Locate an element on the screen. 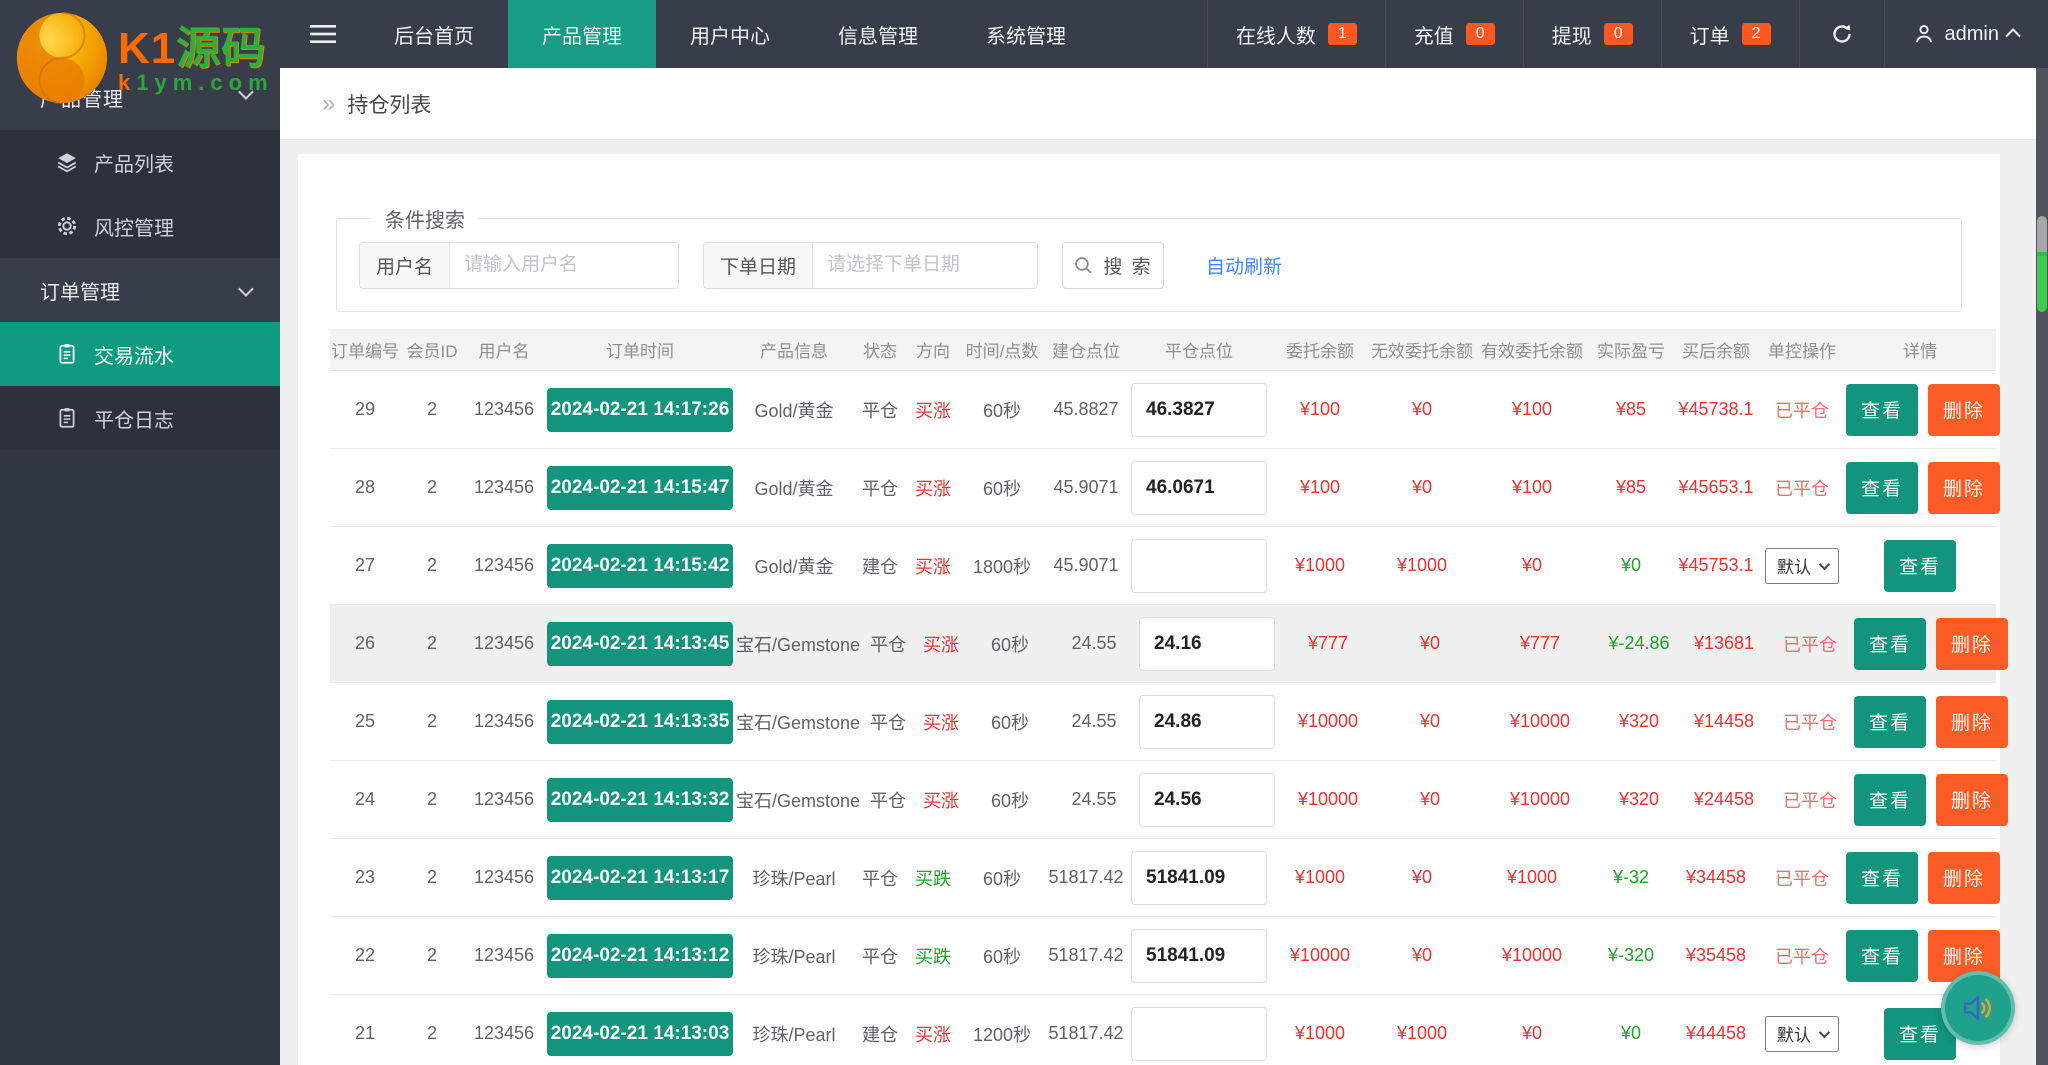 The height and width of the screenshot is (1065, 2048). column-header: 产品信息 is located at coordinates (794, 351).